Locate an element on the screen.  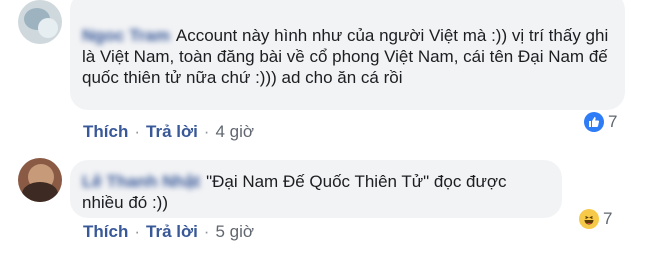
comment-timestamp: 5 giờ is located at coordinates (234, 232).